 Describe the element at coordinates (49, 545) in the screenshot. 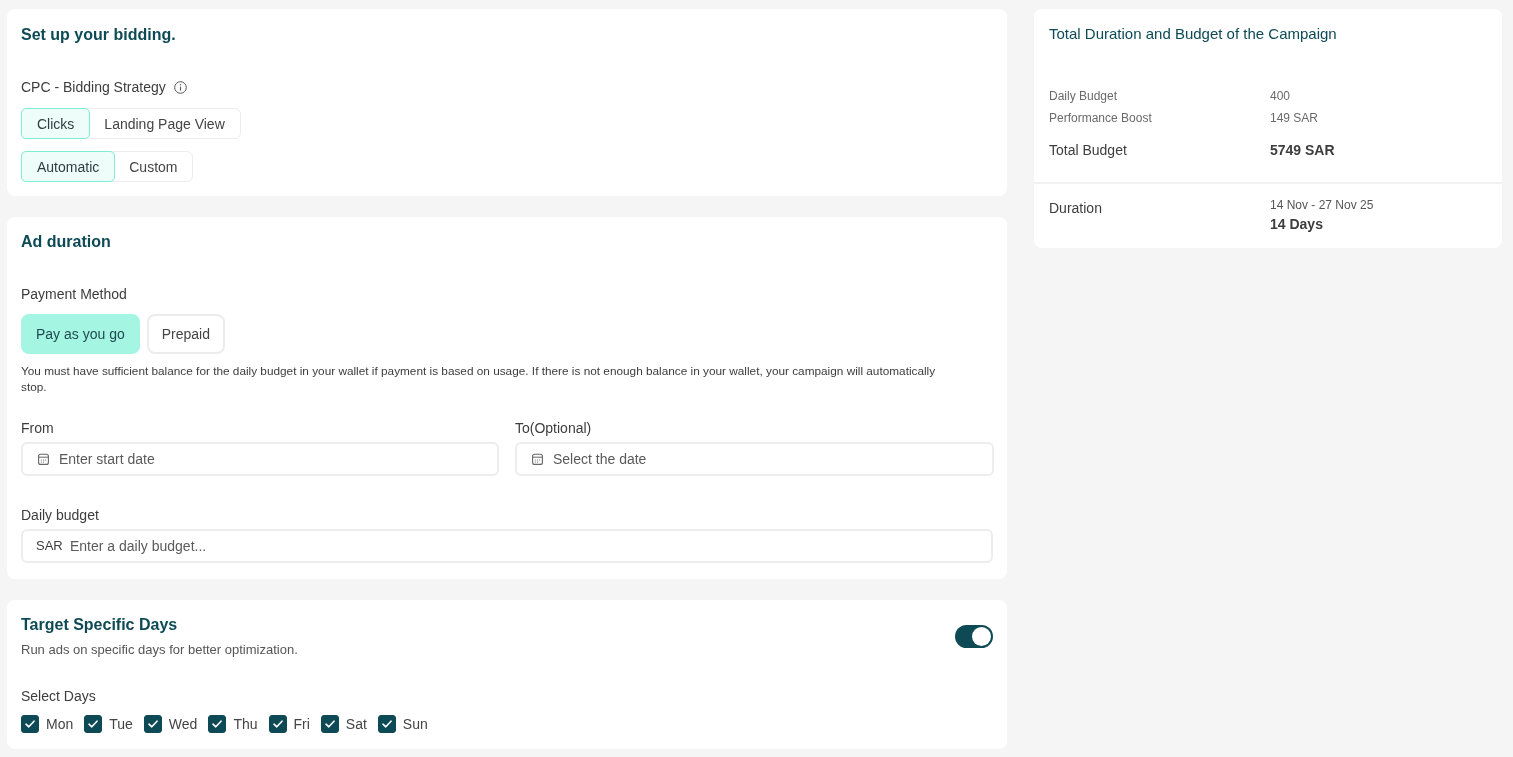

I see `currency-prefix: SAR` at that location.